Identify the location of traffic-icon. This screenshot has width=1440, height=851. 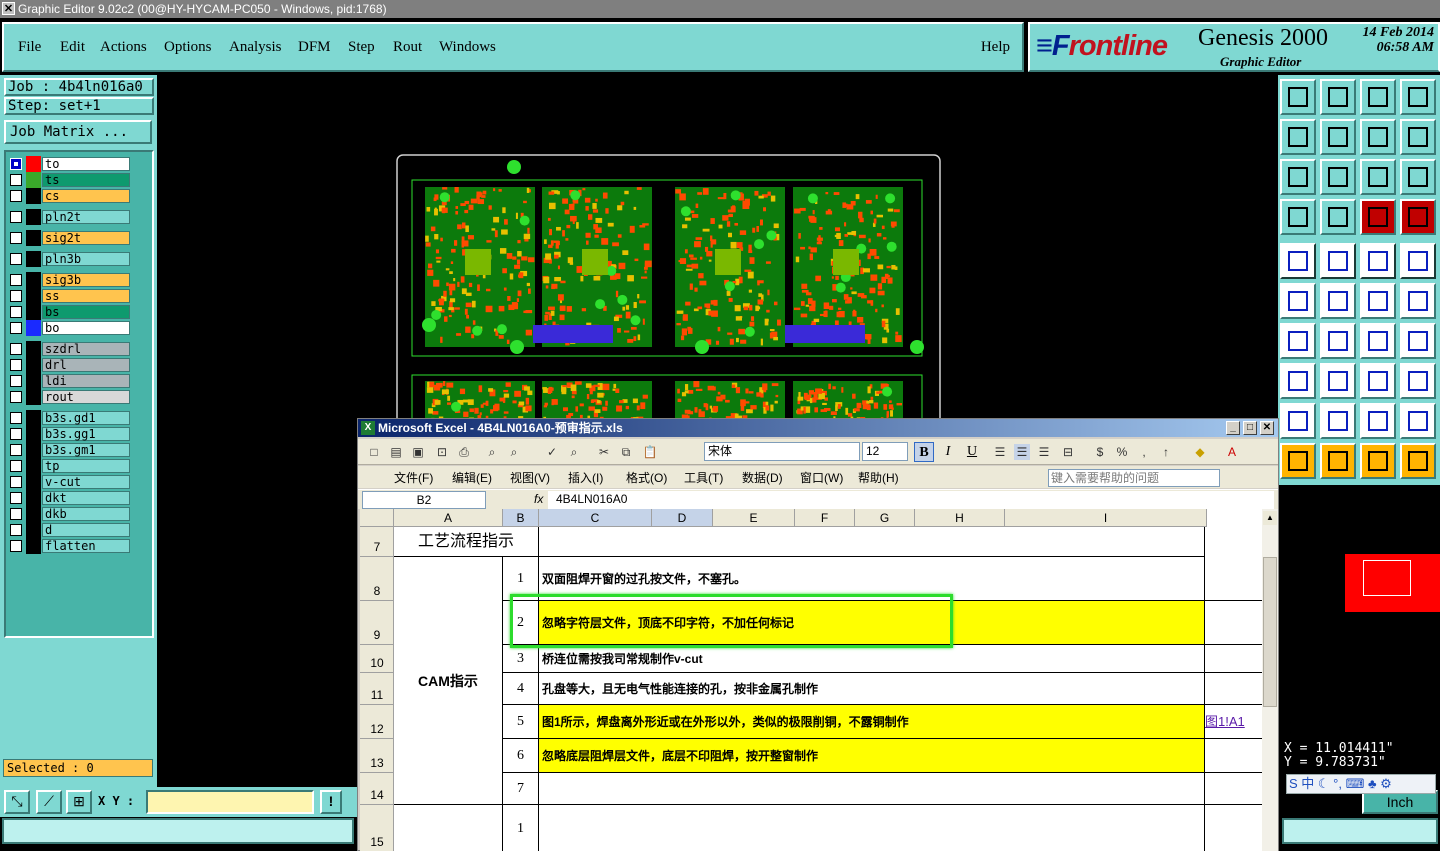
(1378, 217).